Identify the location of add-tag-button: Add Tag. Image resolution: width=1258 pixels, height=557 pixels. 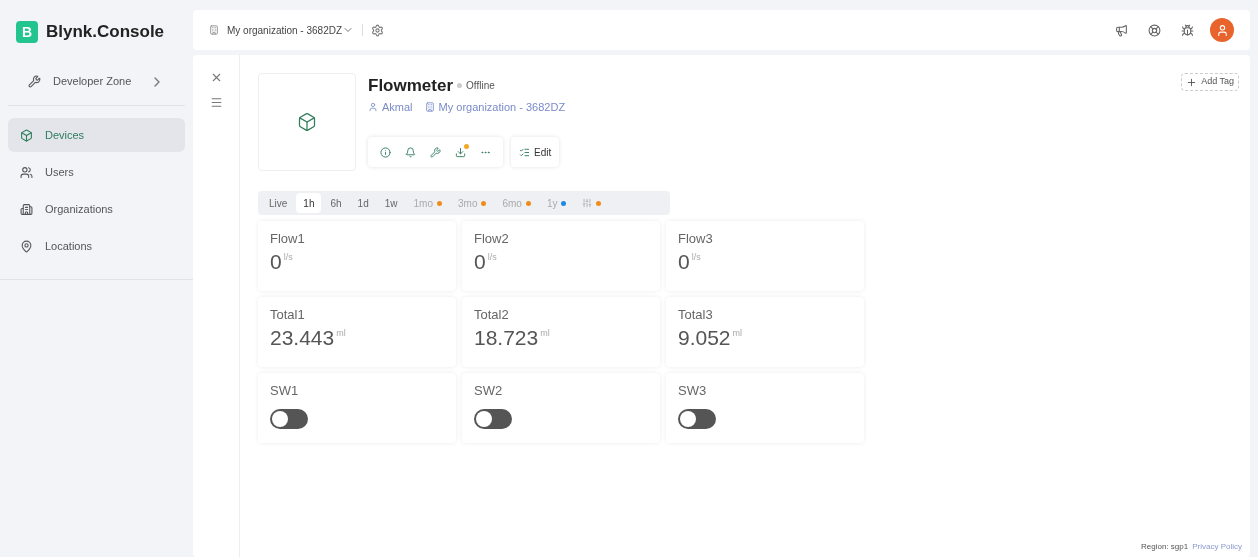
(1210, 82).